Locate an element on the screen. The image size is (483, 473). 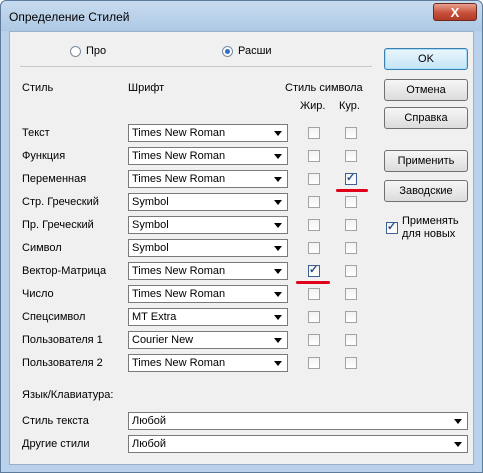
font-select-greek-lower: Symbol is located at coordinates (208, 202).